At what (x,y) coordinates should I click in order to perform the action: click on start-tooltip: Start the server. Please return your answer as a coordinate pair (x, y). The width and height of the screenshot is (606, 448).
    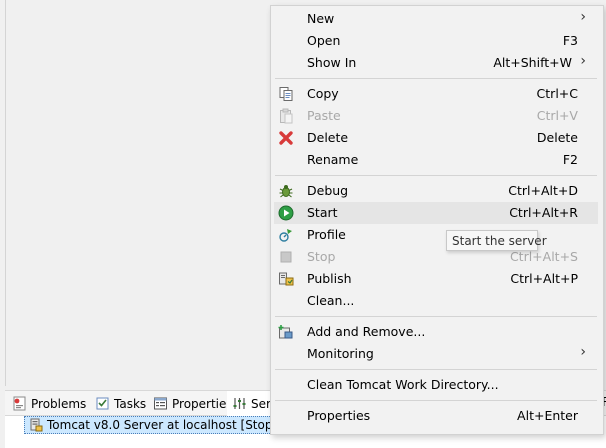
    Looking at the image, I should click on (496, 240).